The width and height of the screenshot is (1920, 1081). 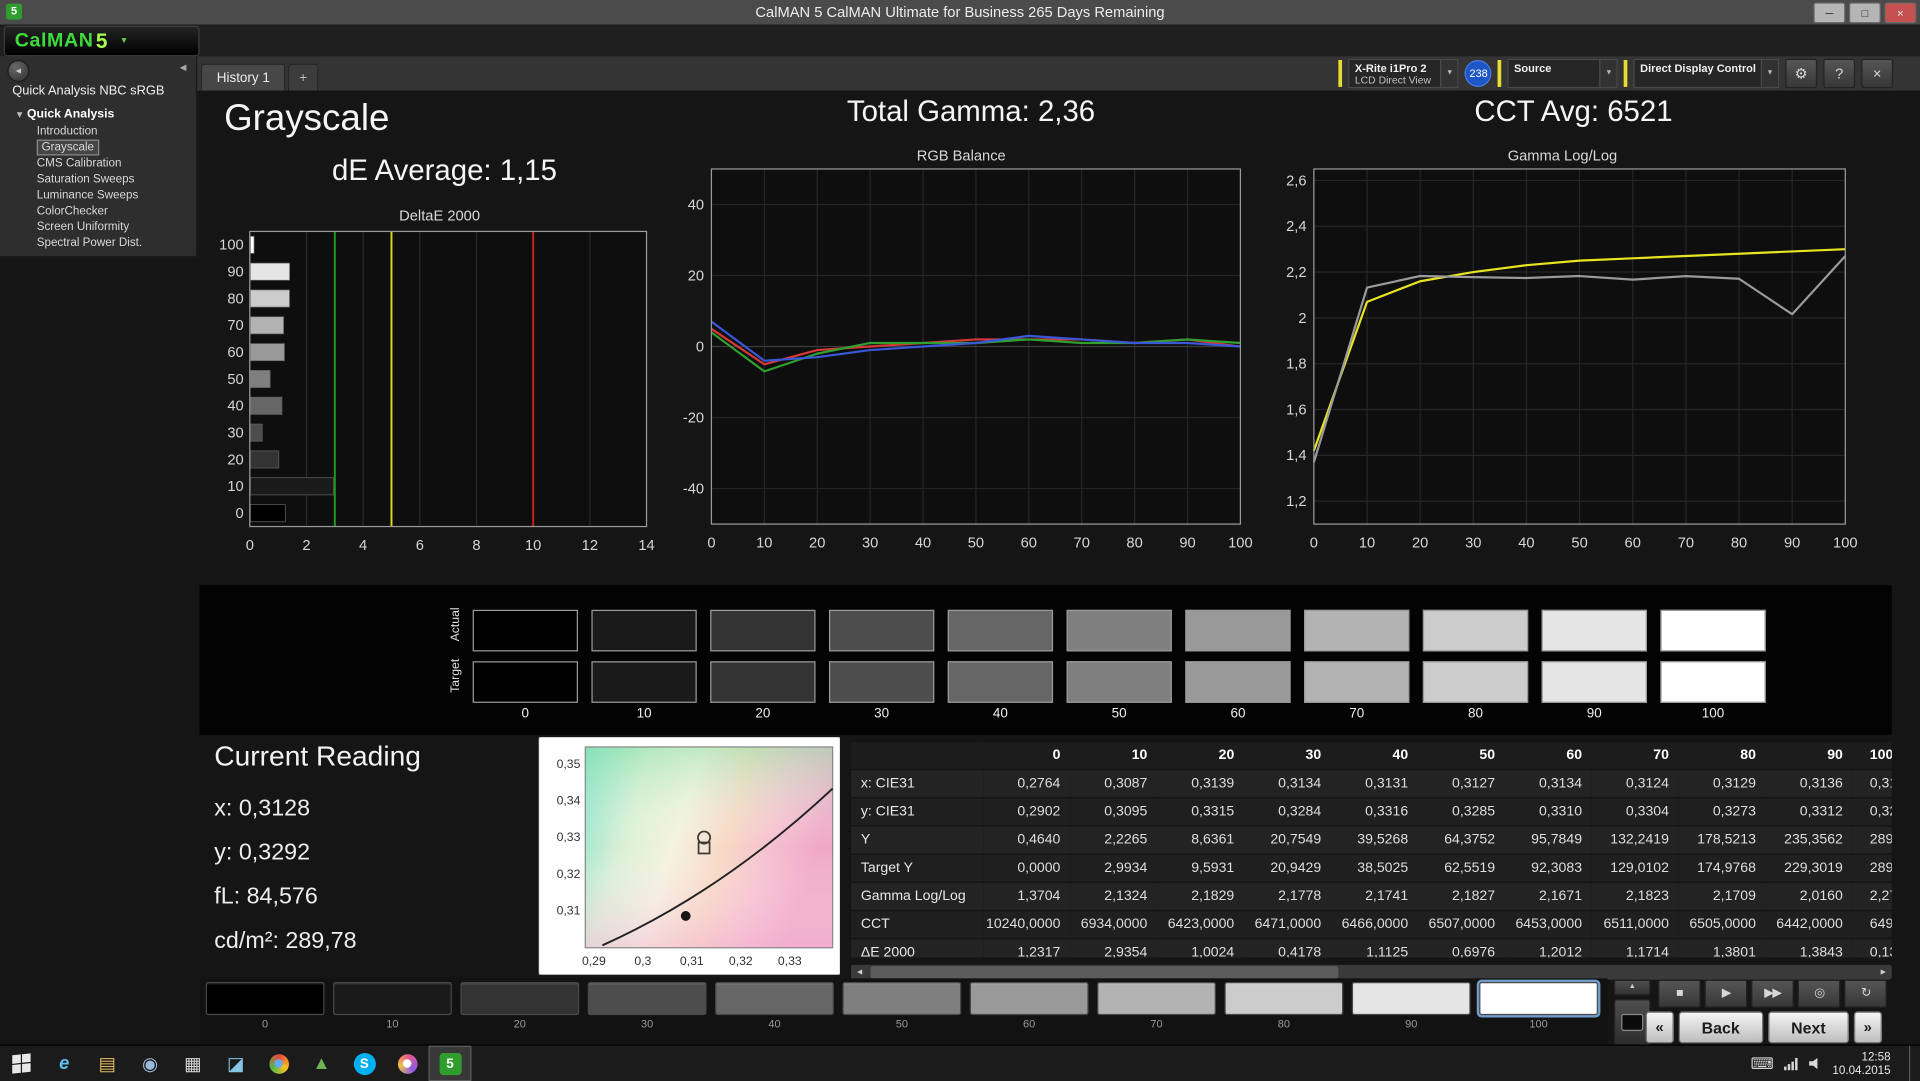 What do you see at coordinates (98, 211) in the screenshot?
I see `sidebar-item-colorchecker: ColorChecker` at bounding box center [98, 211].